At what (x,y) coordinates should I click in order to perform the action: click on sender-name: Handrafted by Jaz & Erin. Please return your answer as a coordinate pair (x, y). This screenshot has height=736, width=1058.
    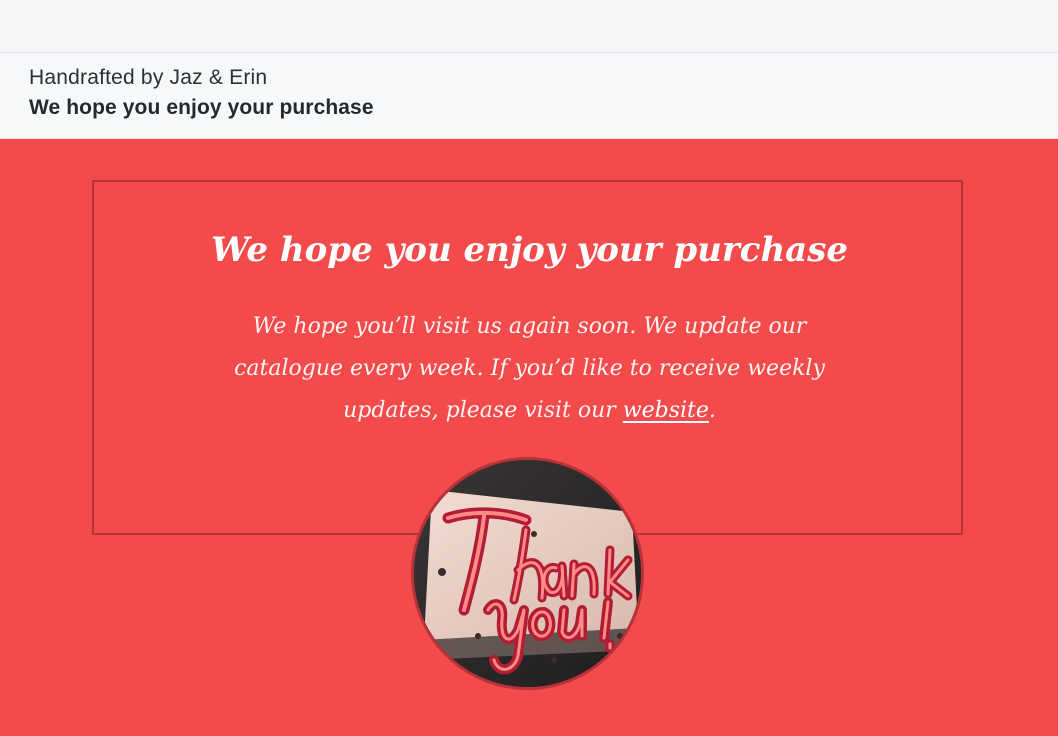
    Looking at the image, I should click on (148, 77).